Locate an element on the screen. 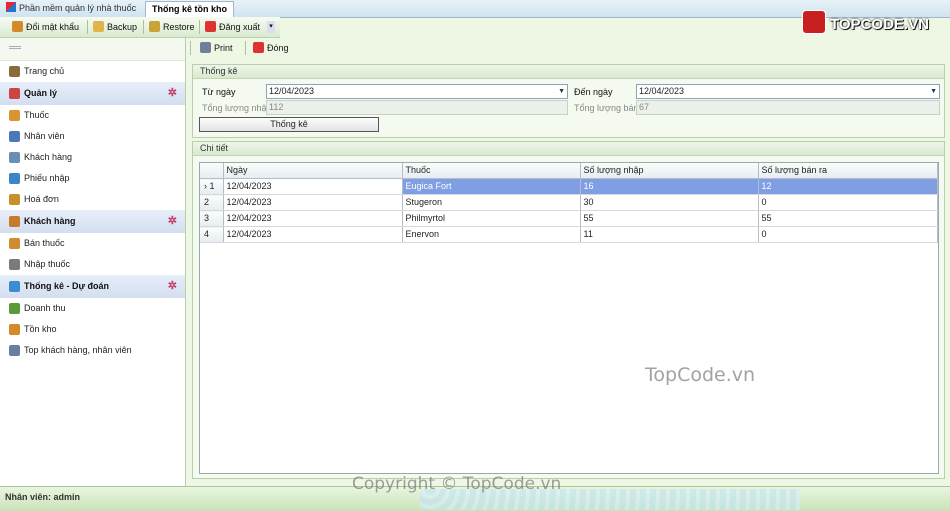 The image size is (950, 511). sidebar-item-label: Doanh thu is located at coordinates (45, 308).